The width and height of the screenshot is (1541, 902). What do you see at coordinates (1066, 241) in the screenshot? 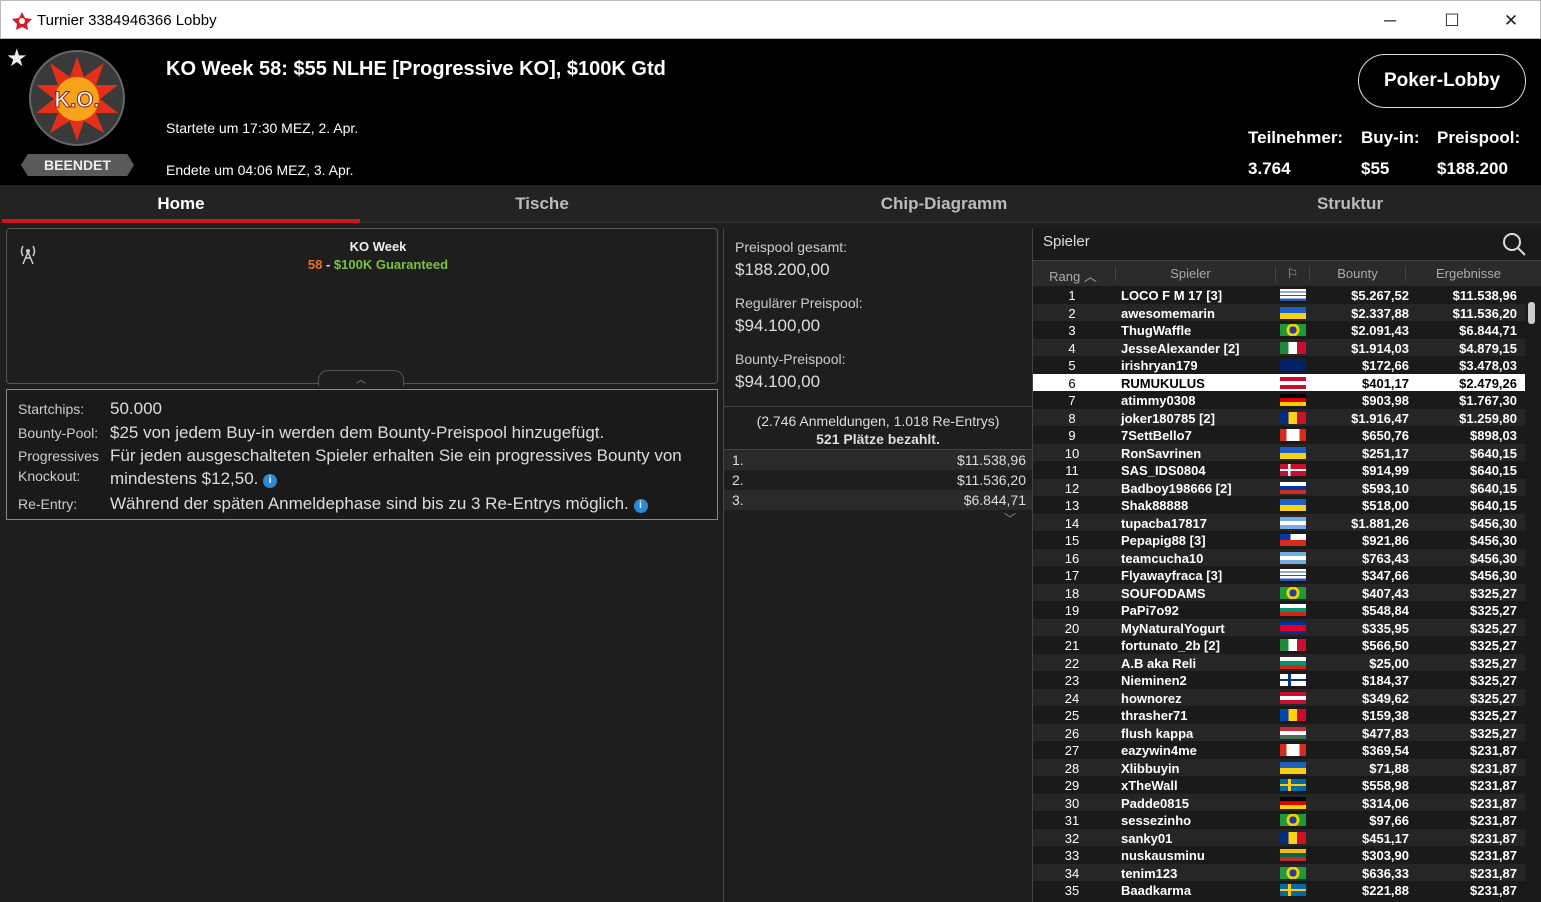
I see `player-search-input: Spieler` at bounding box center [1066, 241].